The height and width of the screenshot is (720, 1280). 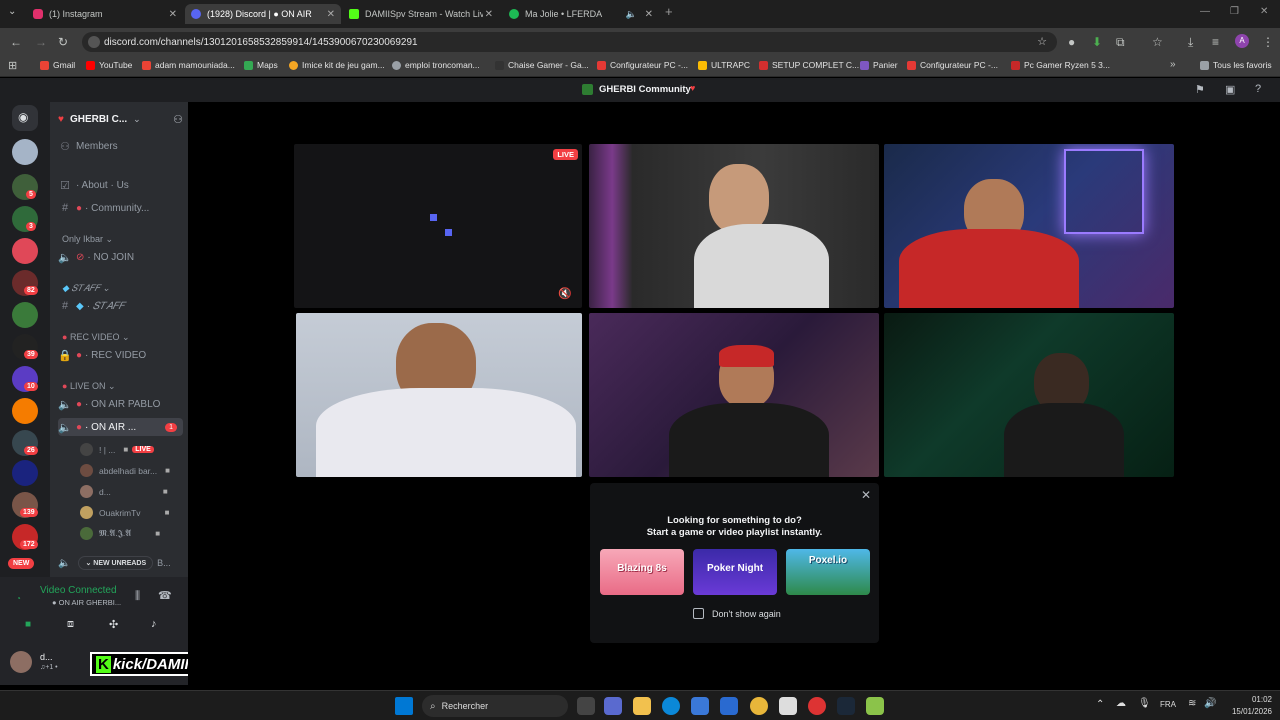 What do you see at coordinates (495, 706) in the screenshot?
I see `taskbar-search: ⌕ Rechercher` at bounding box center [495, 706].